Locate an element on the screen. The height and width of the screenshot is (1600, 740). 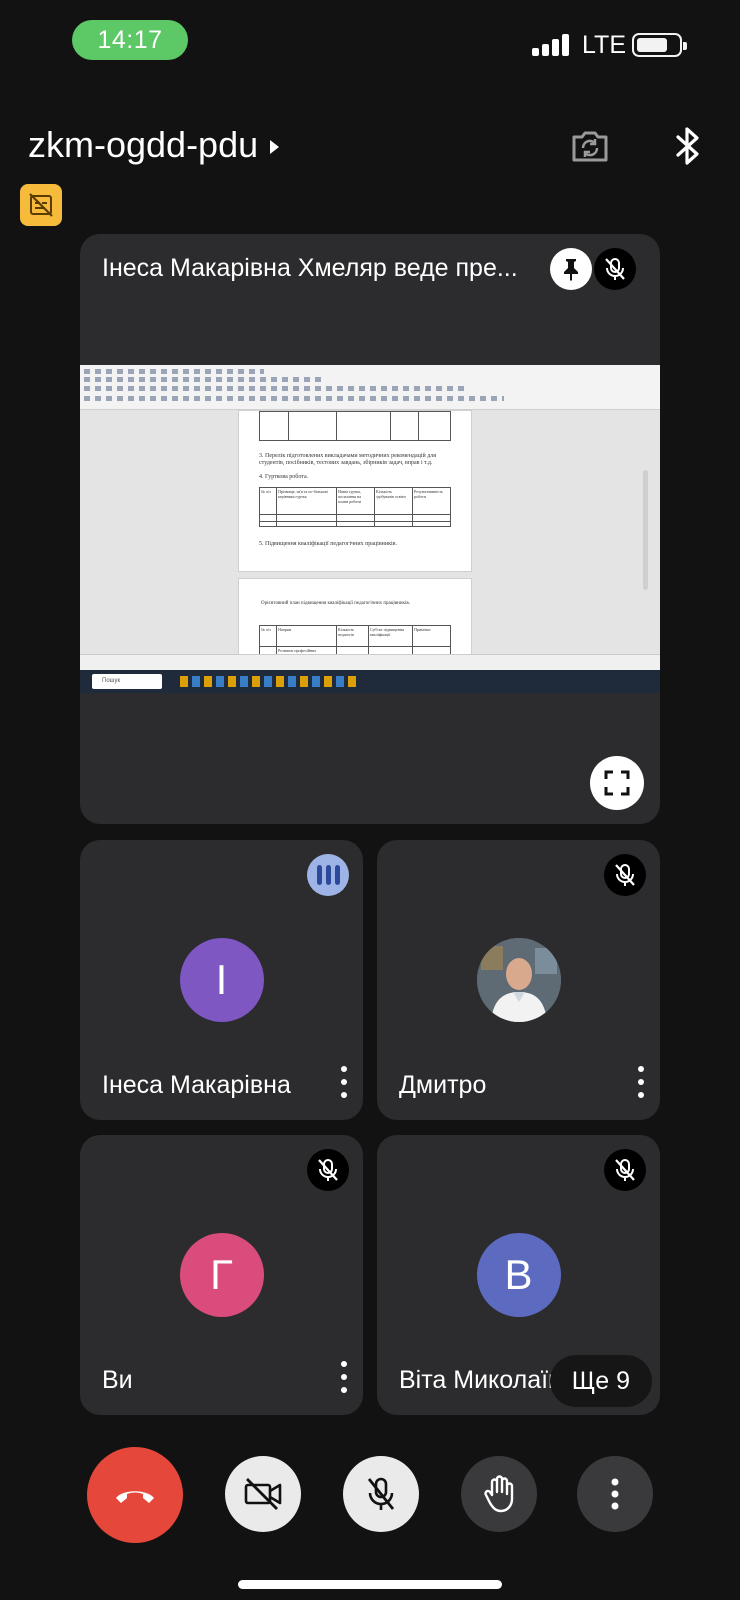
hand-icon is located at coordinates (499, 1494).